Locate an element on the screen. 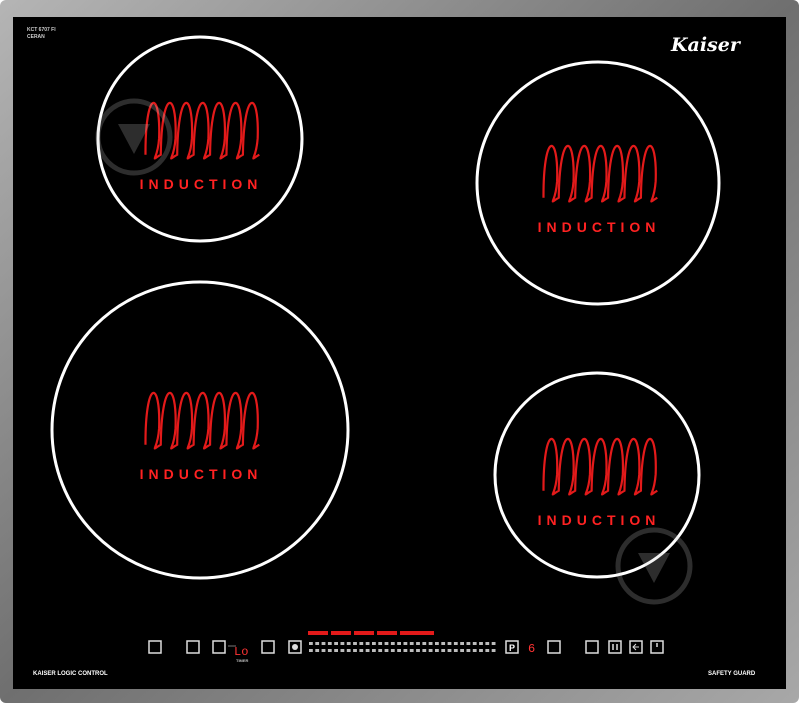  model-type: CERAN is located at coordinates (36, 37).